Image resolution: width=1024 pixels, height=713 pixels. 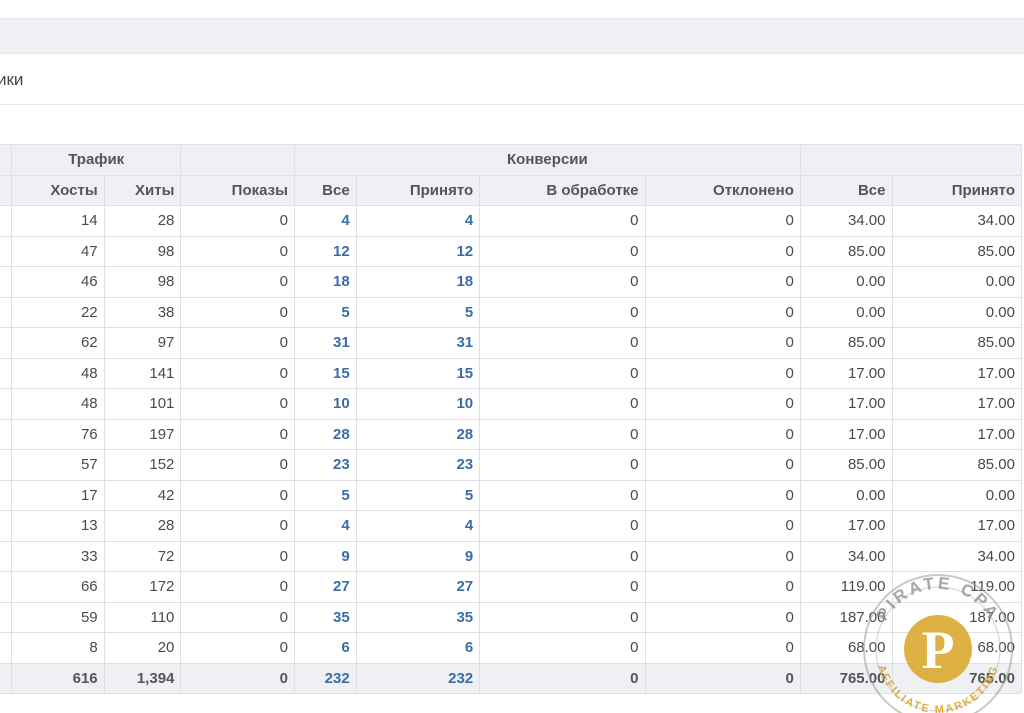 I want to click on cell-pay-all: 34.00, so click(x=846, y=221).